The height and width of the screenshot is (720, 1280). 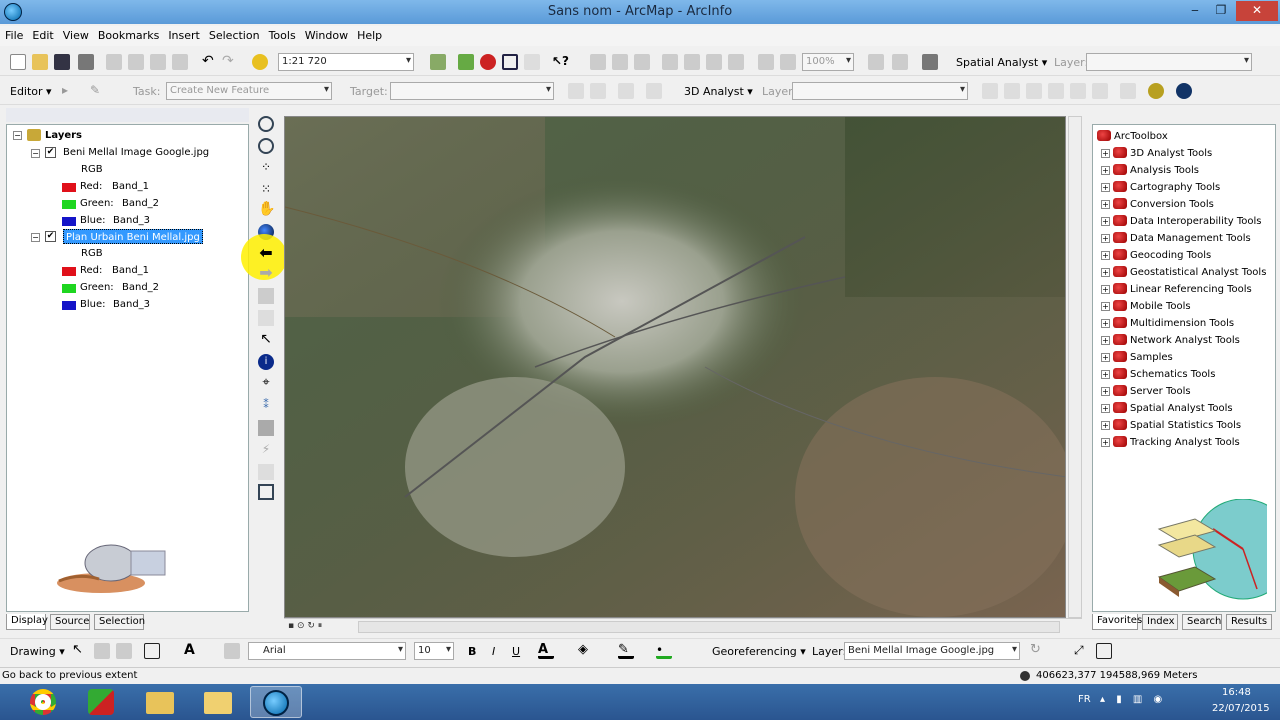 What do you see at coordinates (266, 428) in the screenshot?
I see `measure-icon` at bounding box center [266, 428].